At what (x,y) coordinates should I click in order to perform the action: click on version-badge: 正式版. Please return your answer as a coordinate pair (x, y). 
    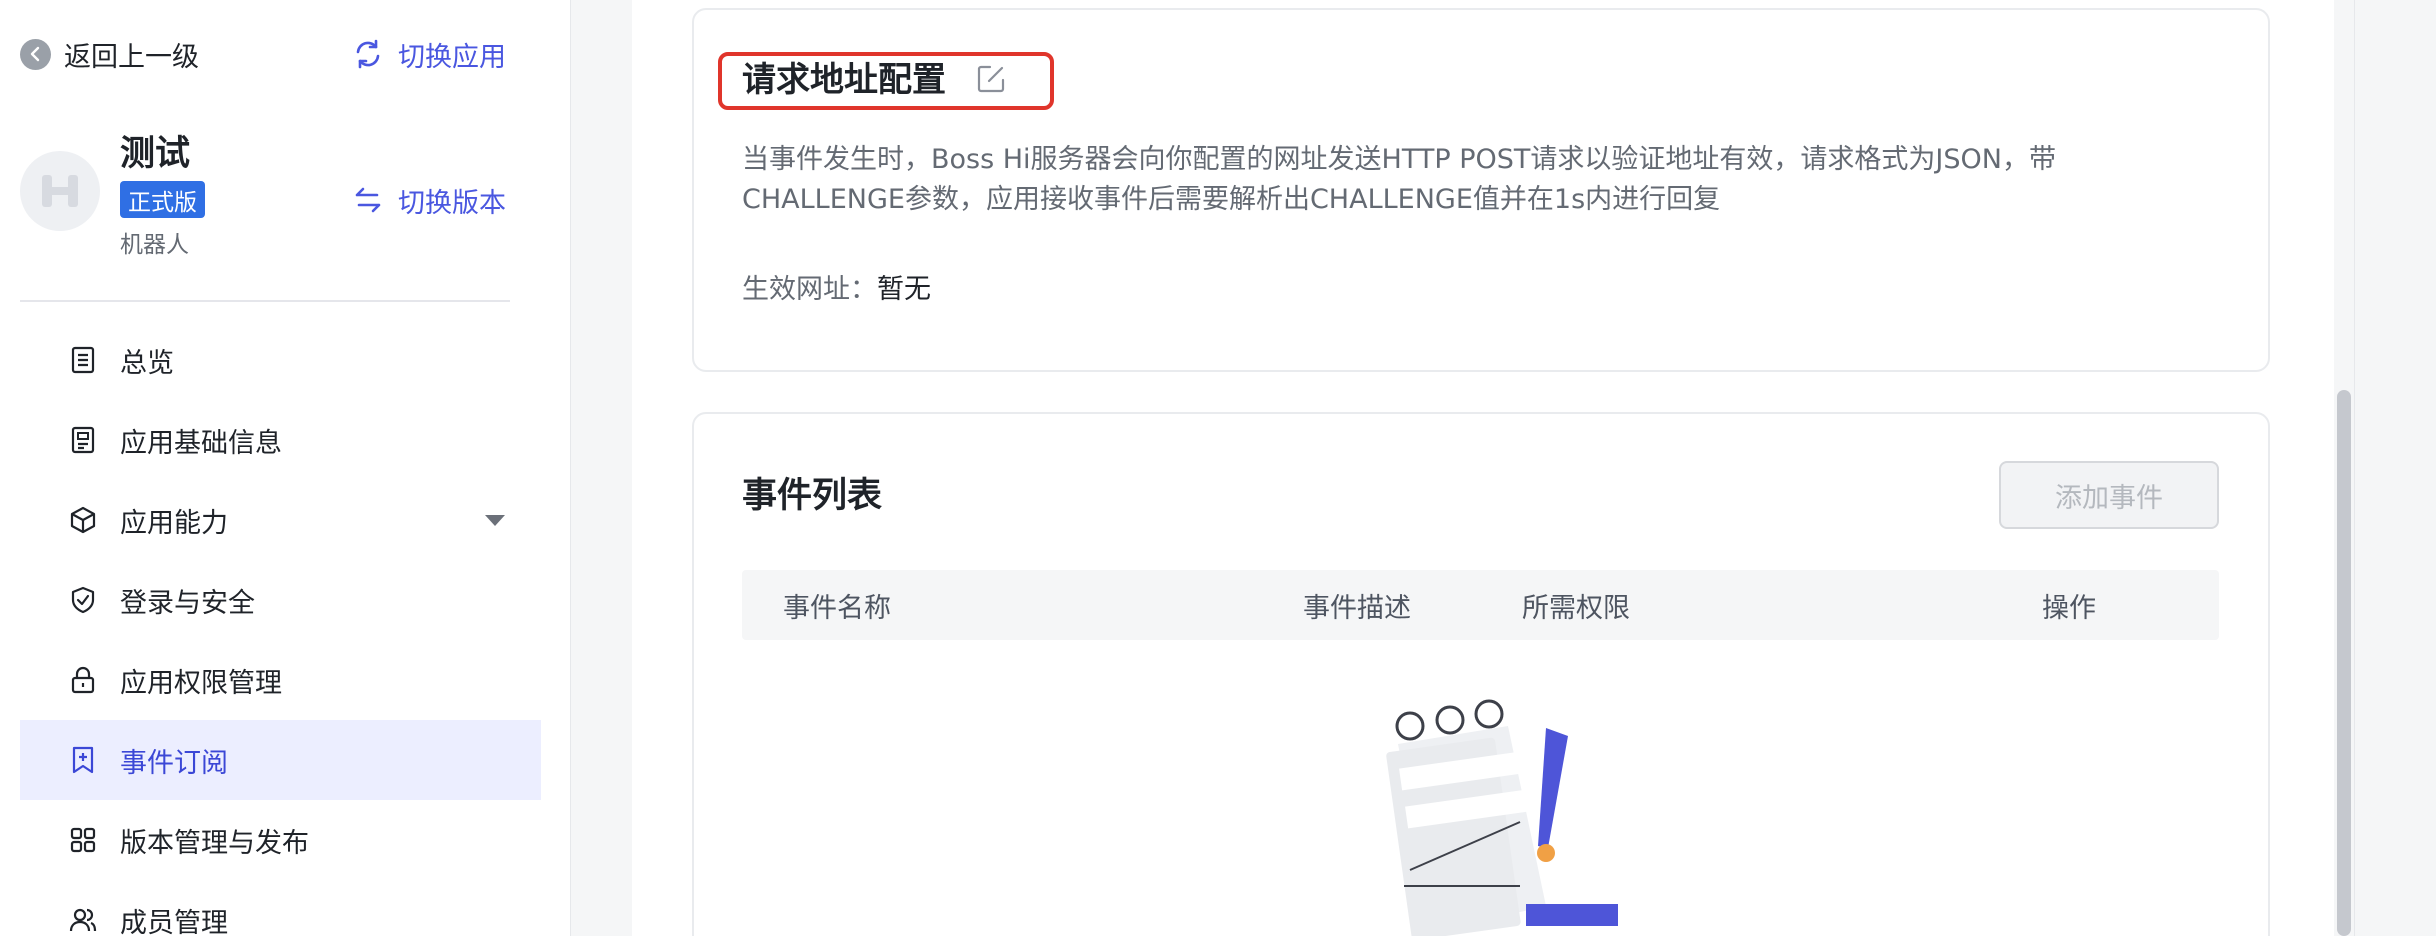
    Looking at the image, I should click on (162, 199).